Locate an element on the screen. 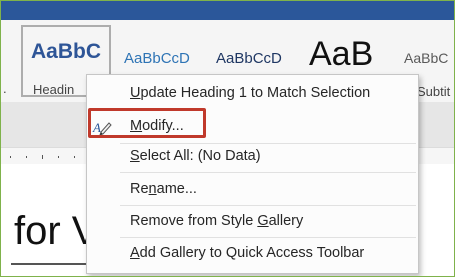 Image resolution: width=455 pixels, height=277 pixels. modify-highlight-box is located at coordinates (147, 123).